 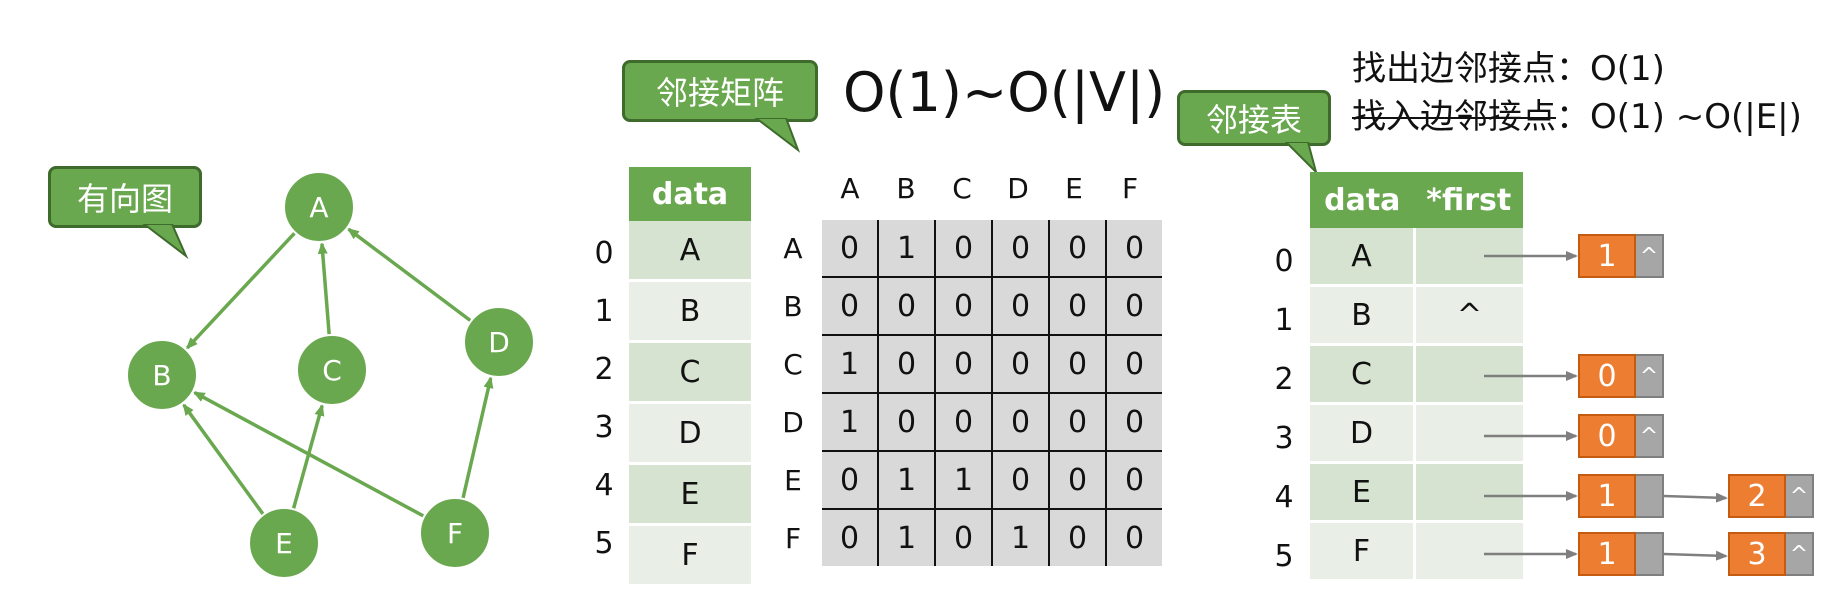 What do you see at coordinates (1757, 554) in the screenshot?
I see `edge-node-value: 3` at bounding box center [1757, 554].